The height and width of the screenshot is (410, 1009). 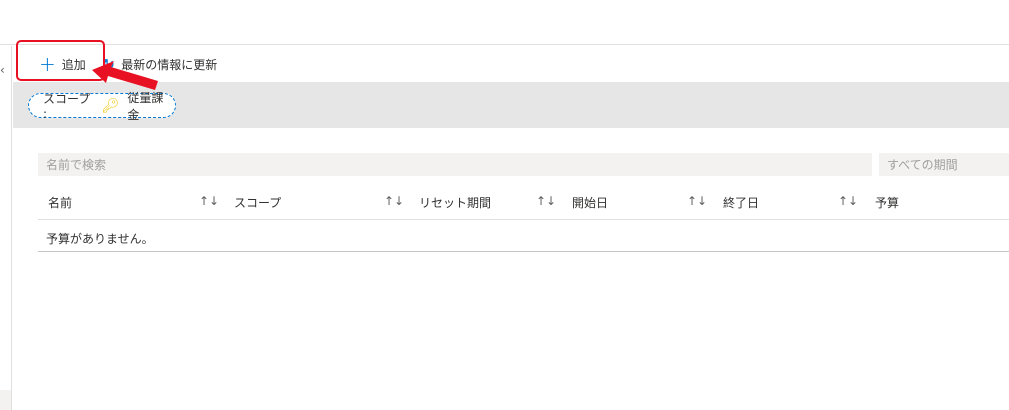 What do you see at coordinates (257, 202) in the screenshot?
I see `column-scope: スコープ` at bounding box center [257, 202].